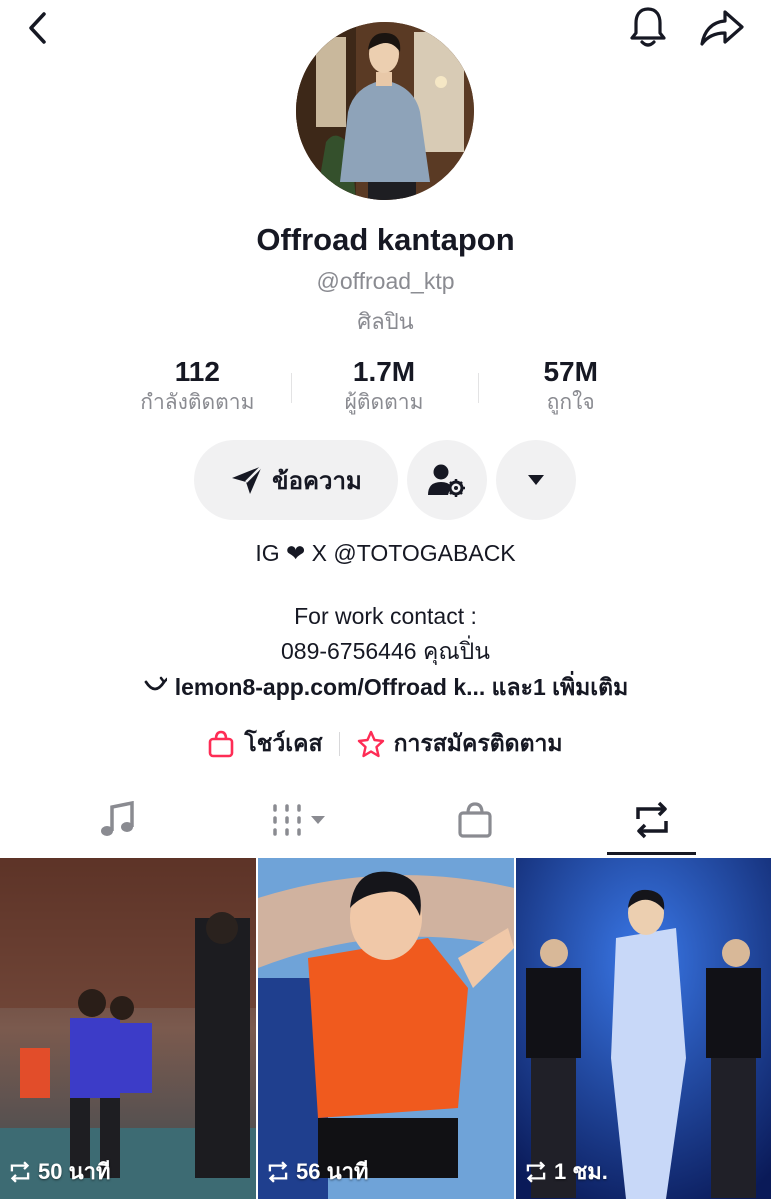 This screenshot has width=771, height=1199. I want to click on video-time: 50 นาที, so click(74, 1171).